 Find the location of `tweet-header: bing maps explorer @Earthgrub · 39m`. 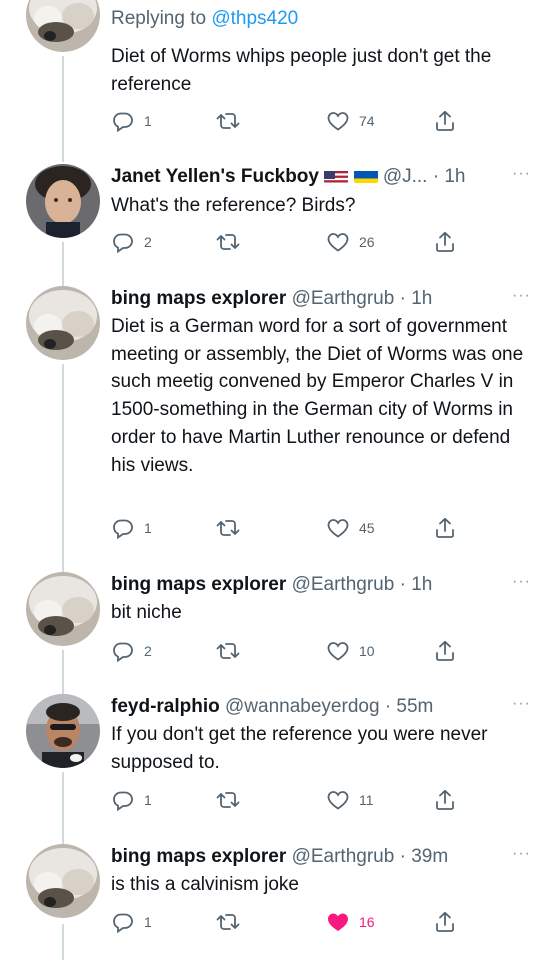

tweet-header: bing maps explorer @Earthgrub · 39m is located at coordinates (321, 857).